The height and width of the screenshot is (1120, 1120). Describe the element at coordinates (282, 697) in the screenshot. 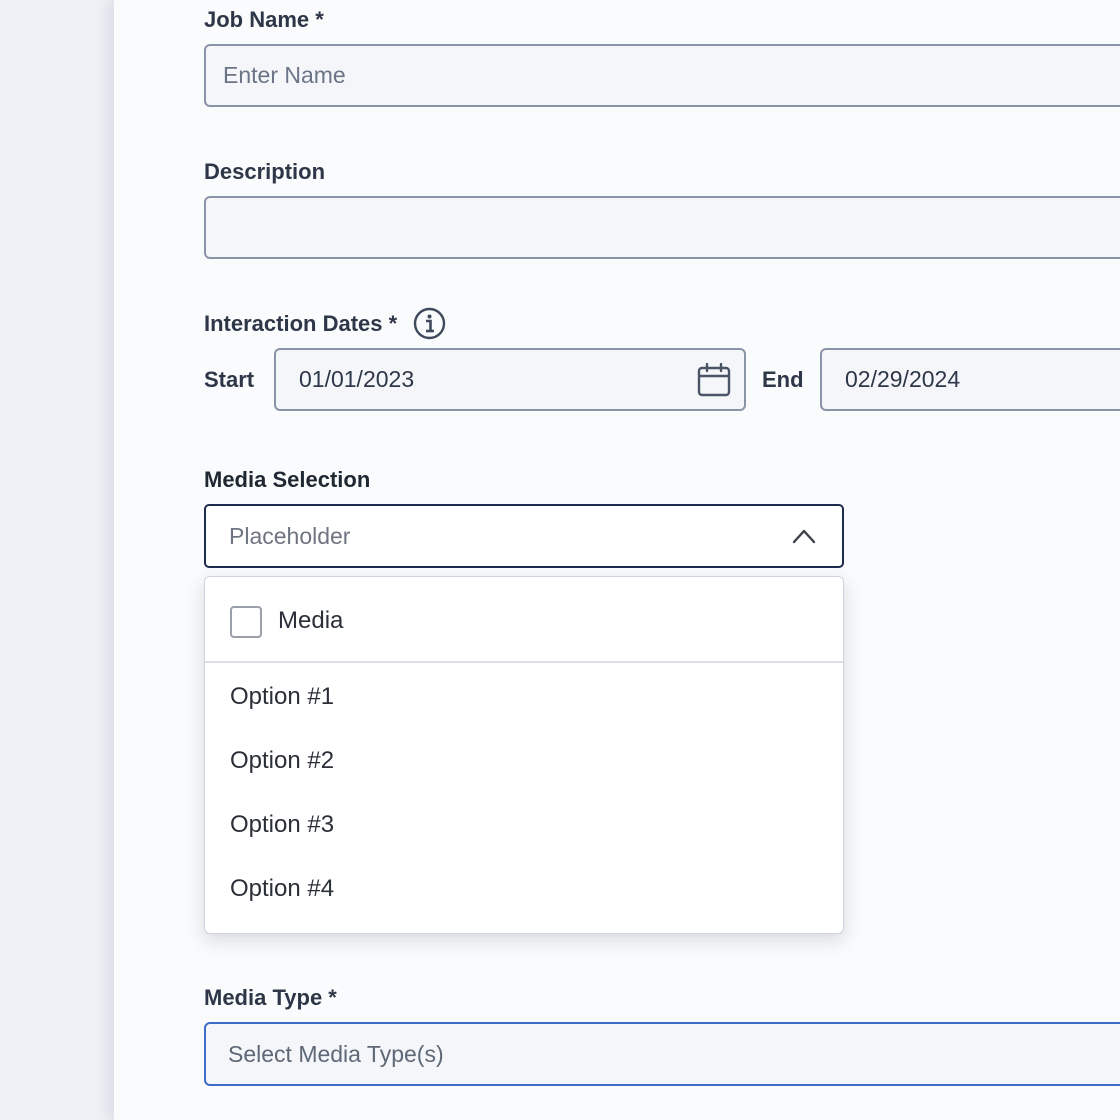

I see `dropdown-option: Option #1` at that location.